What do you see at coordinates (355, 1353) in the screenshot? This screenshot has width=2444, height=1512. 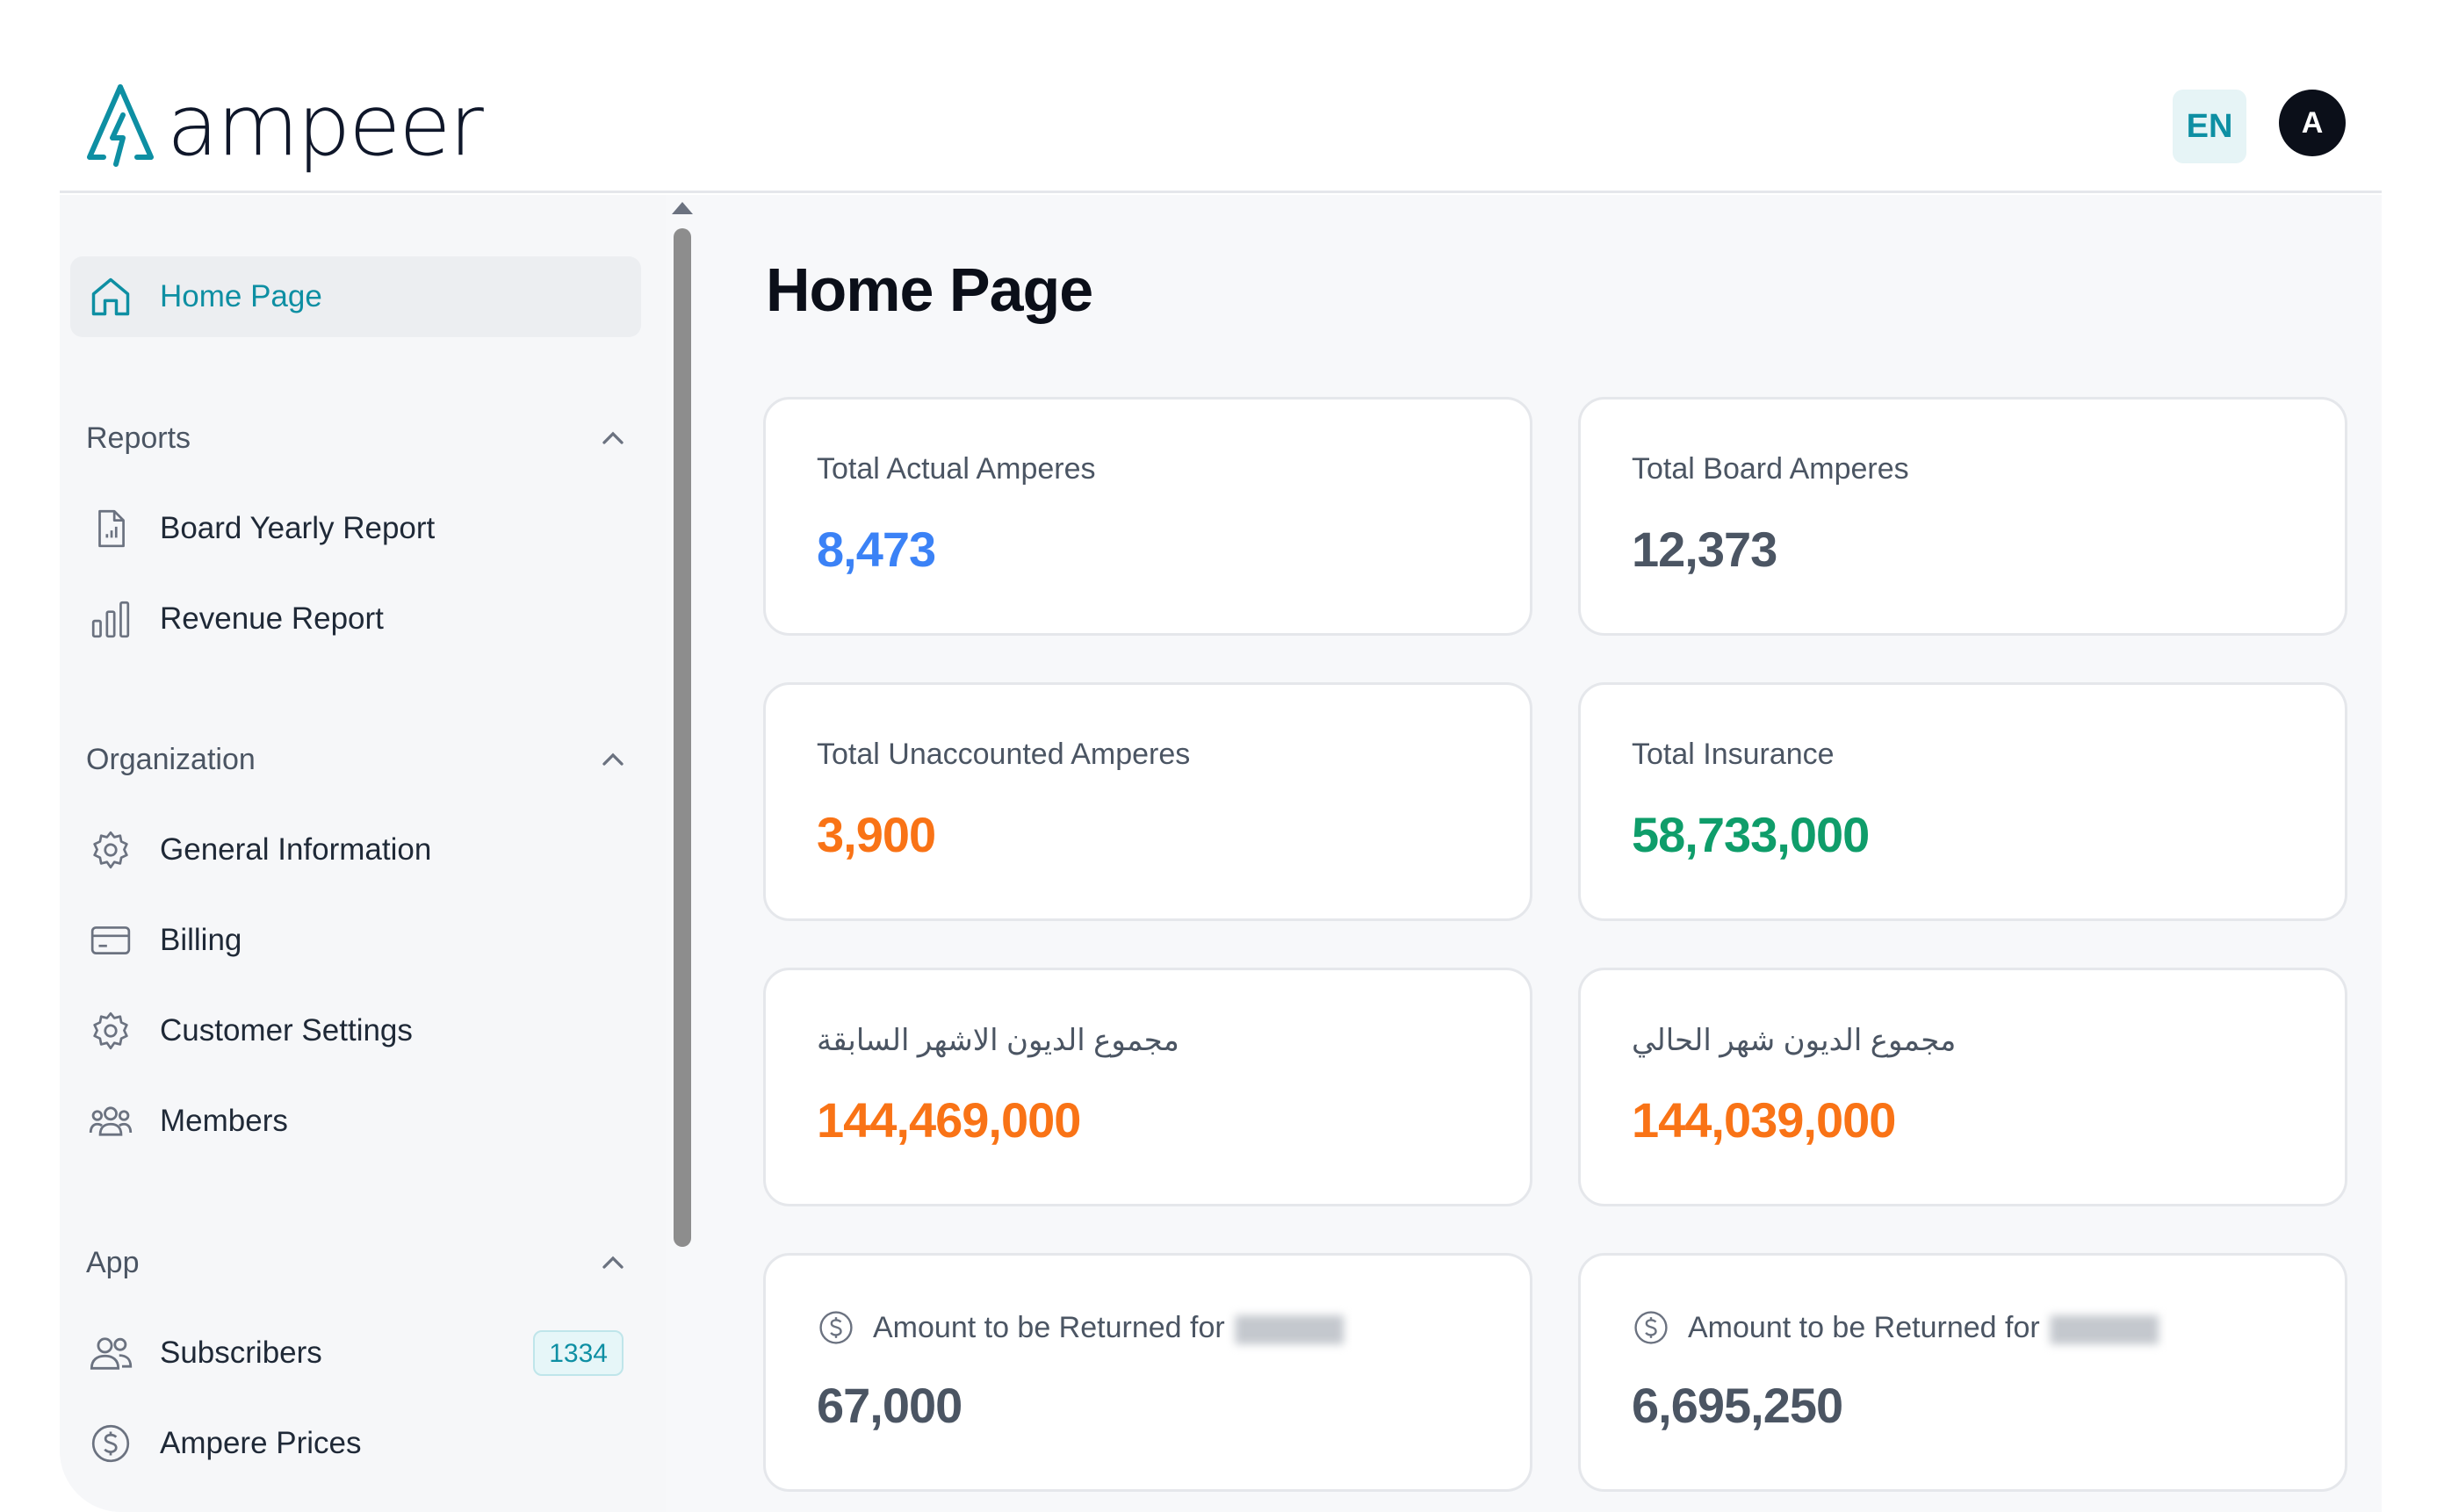 I see `sidebar-item-subscribers: Subscribers 1334` at bounding box center [355, 1353].